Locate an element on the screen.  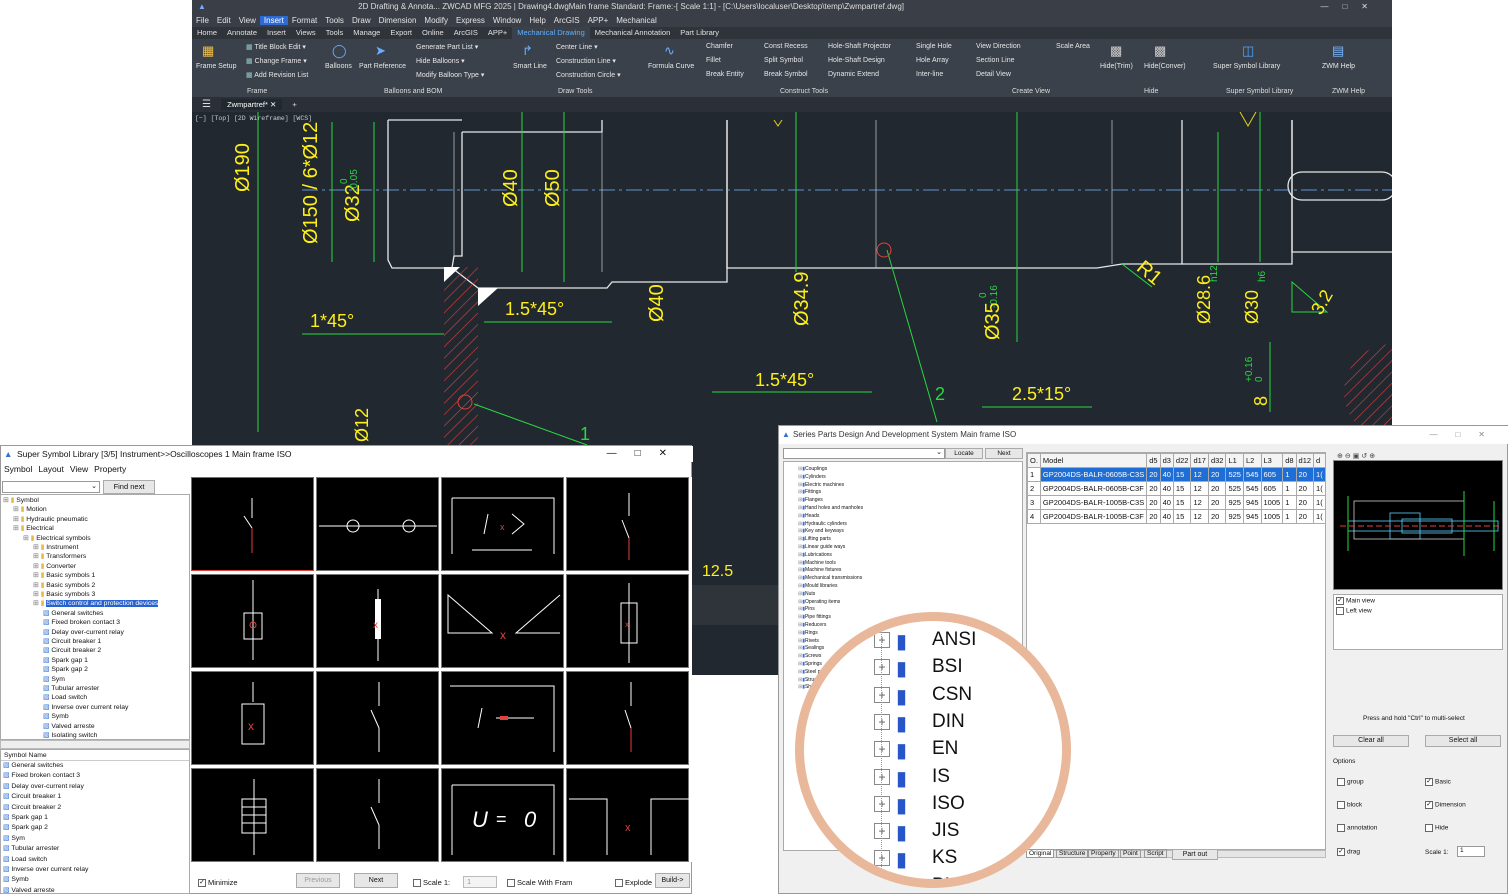
spds-search-input: ⌄ is located at coordinates (864, 453).